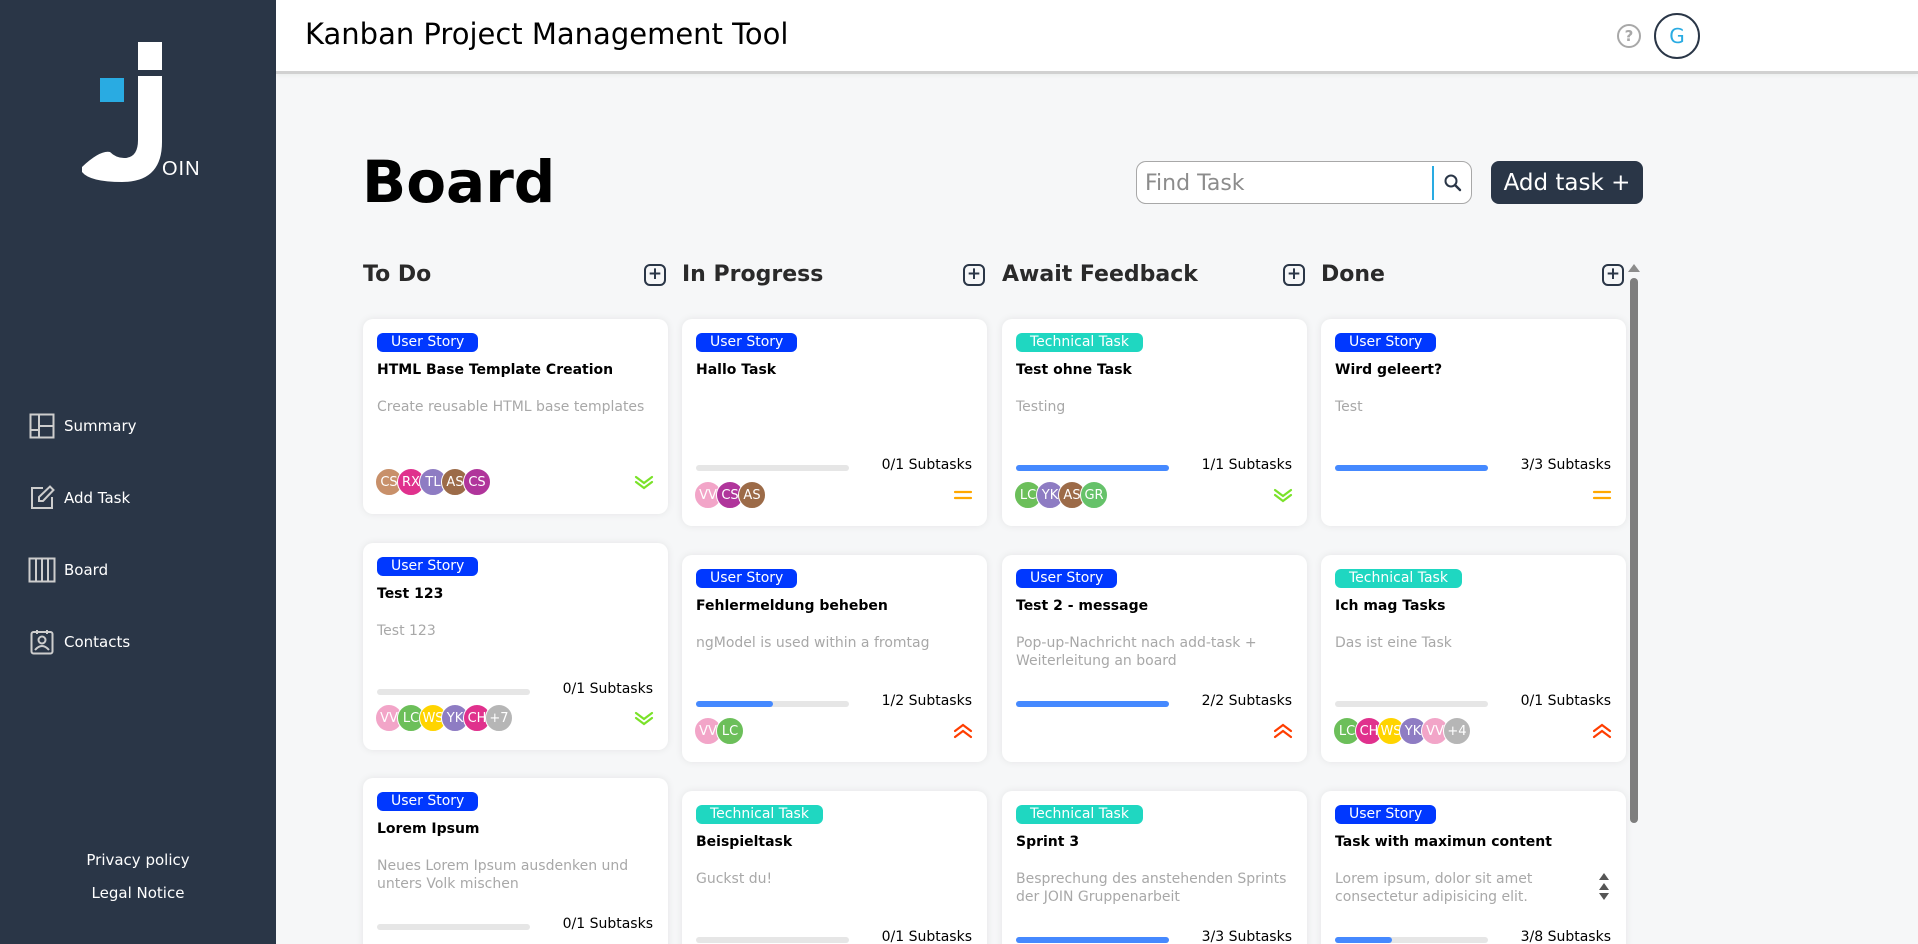  Describe the element at coordinates (1567, 182) in the screenshot. I see `add-task-button: Add task +` at that location.